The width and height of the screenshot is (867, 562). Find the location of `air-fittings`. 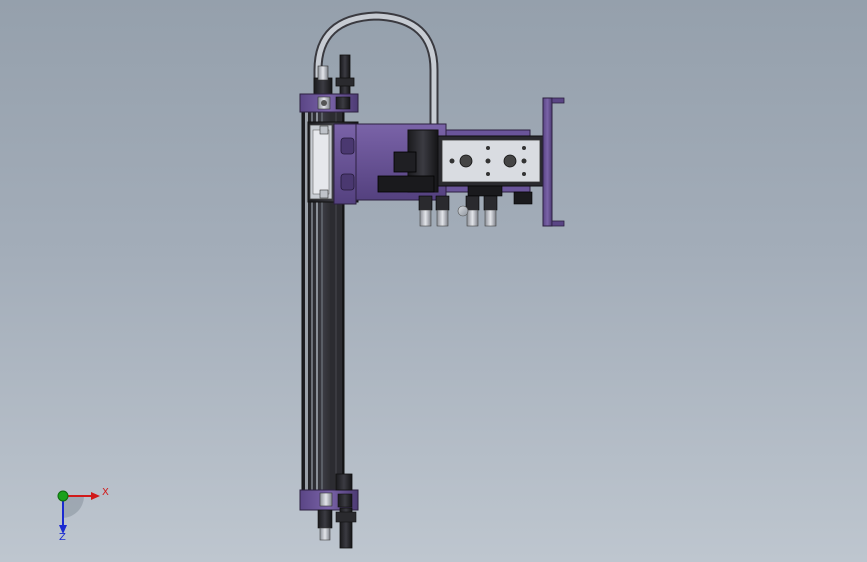

air-fittings is located at coordinates (458, 211).